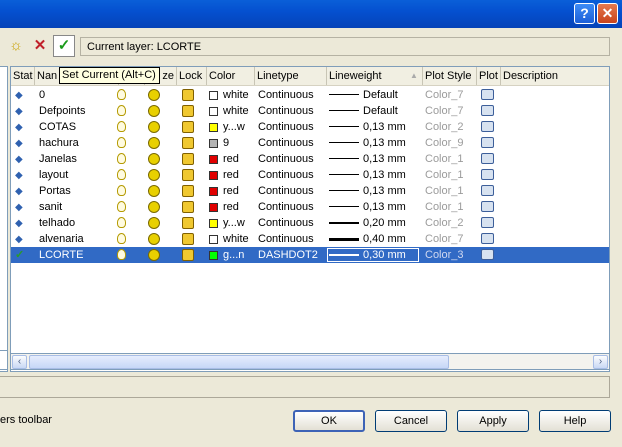 Image resolution: width=622 pixels, height=447 pixels. I want to click on layer-row: ◆ layout red Continuous 0,13 mm Color_1, so click(310, 175).